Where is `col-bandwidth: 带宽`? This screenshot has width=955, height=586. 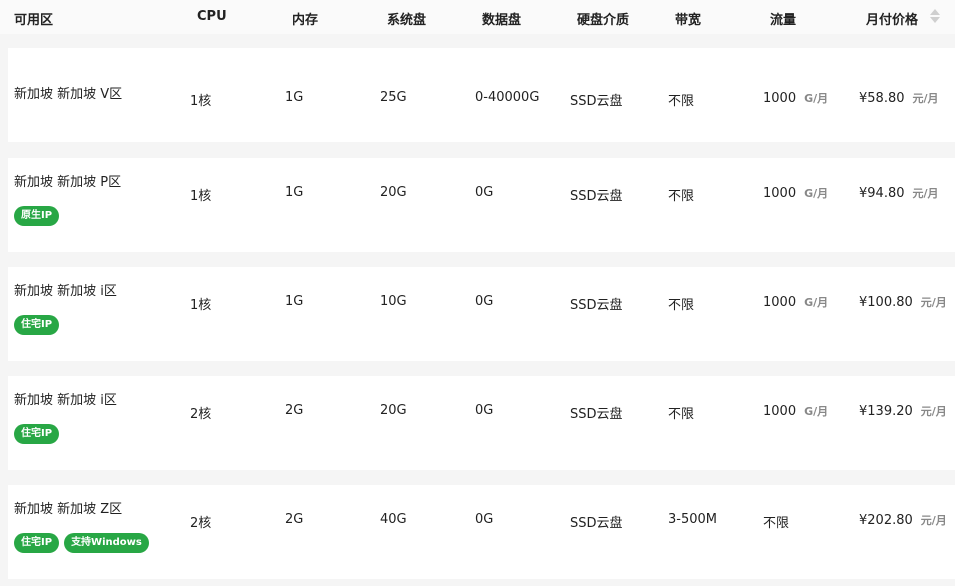 col-bandwidth: 带宽 is located at coordinates (688, 20).